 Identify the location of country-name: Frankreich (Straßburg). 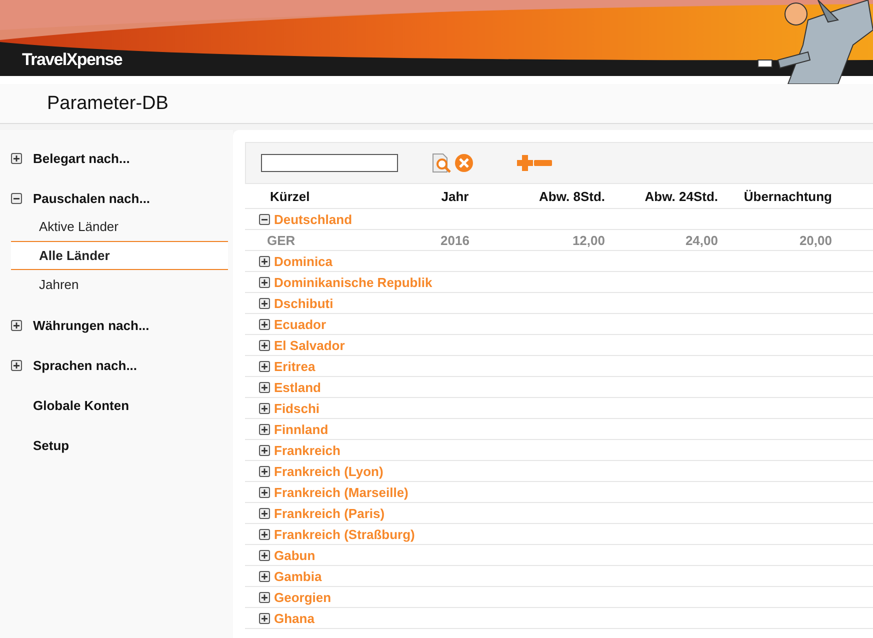
(344, 534).